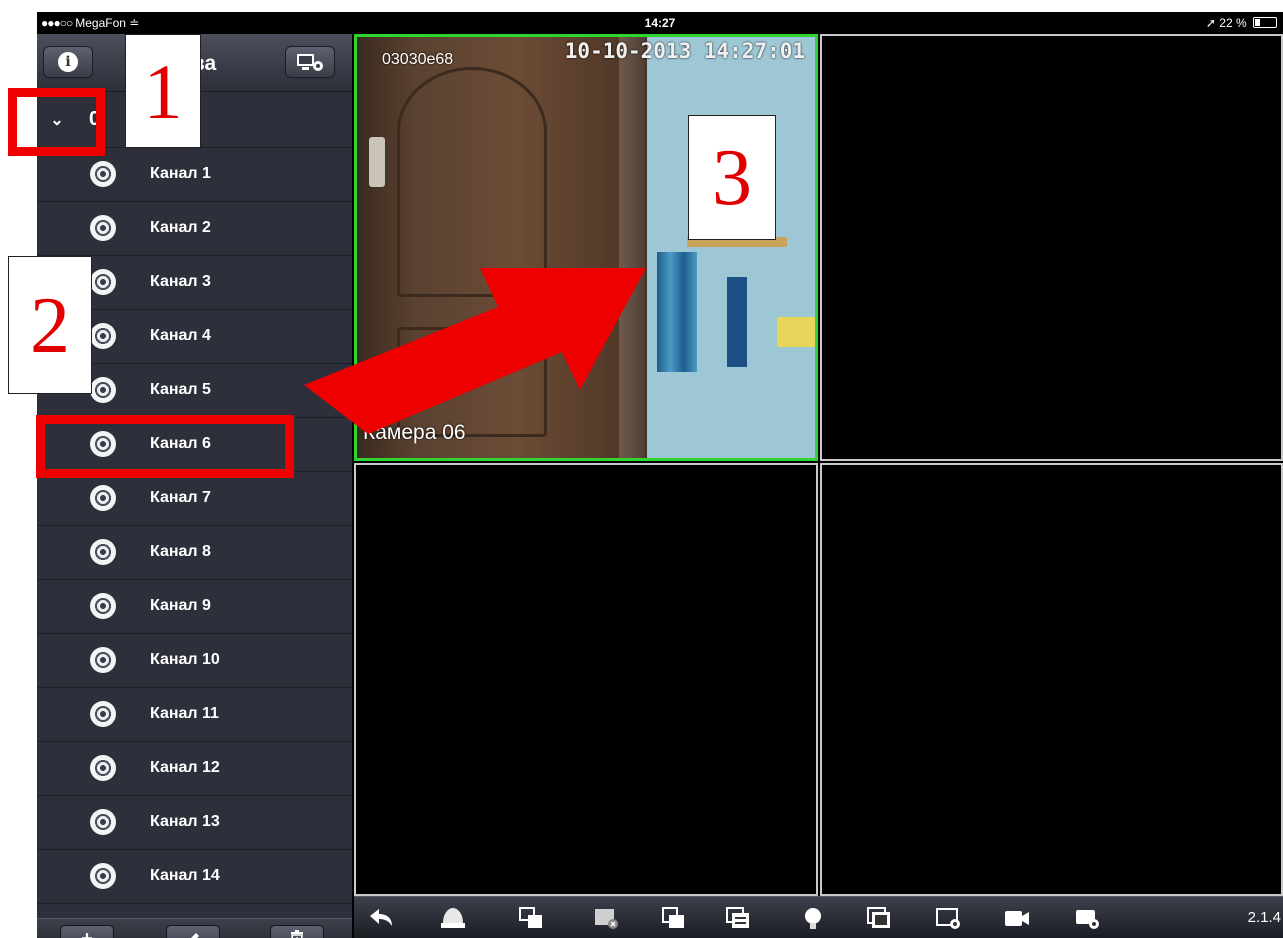 This screenshot has width=1283, height=938. I want to click on close-video-icon, so click(606, 918).